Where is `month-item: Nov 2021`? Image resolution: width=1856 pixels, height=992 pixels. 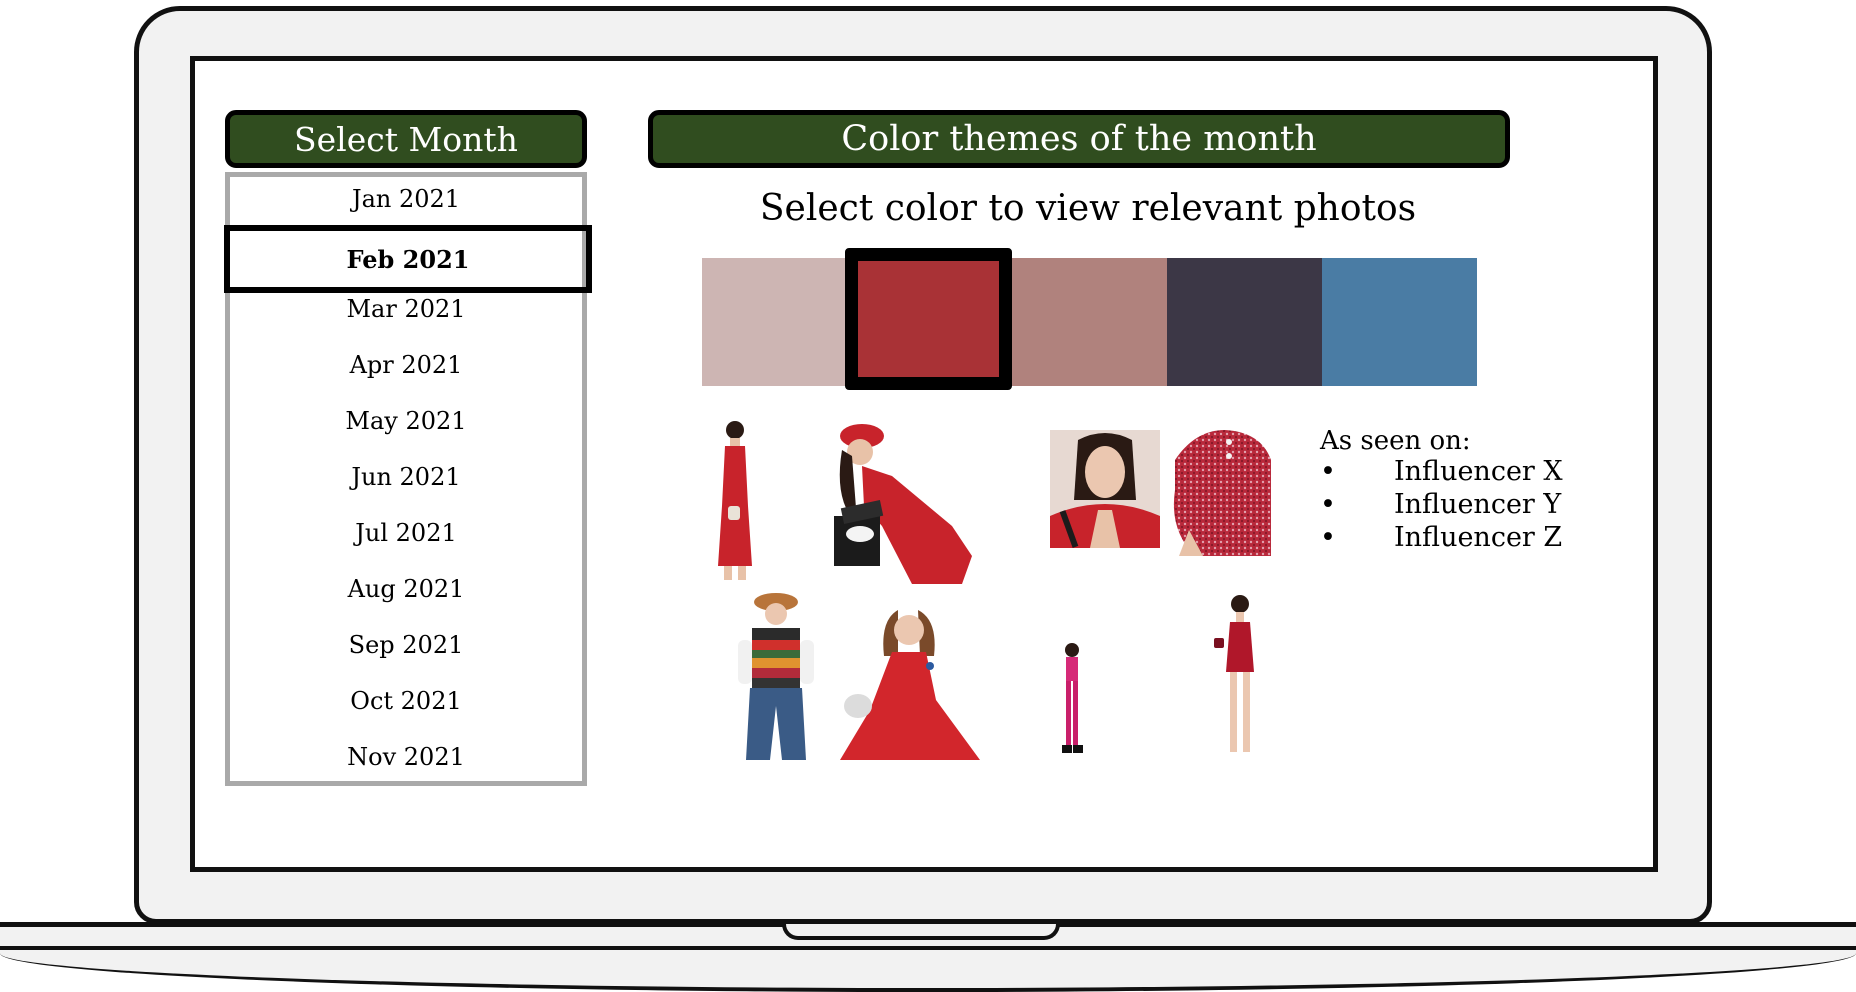
month-item: Nov 2021 is located at coordinates (406, 757).